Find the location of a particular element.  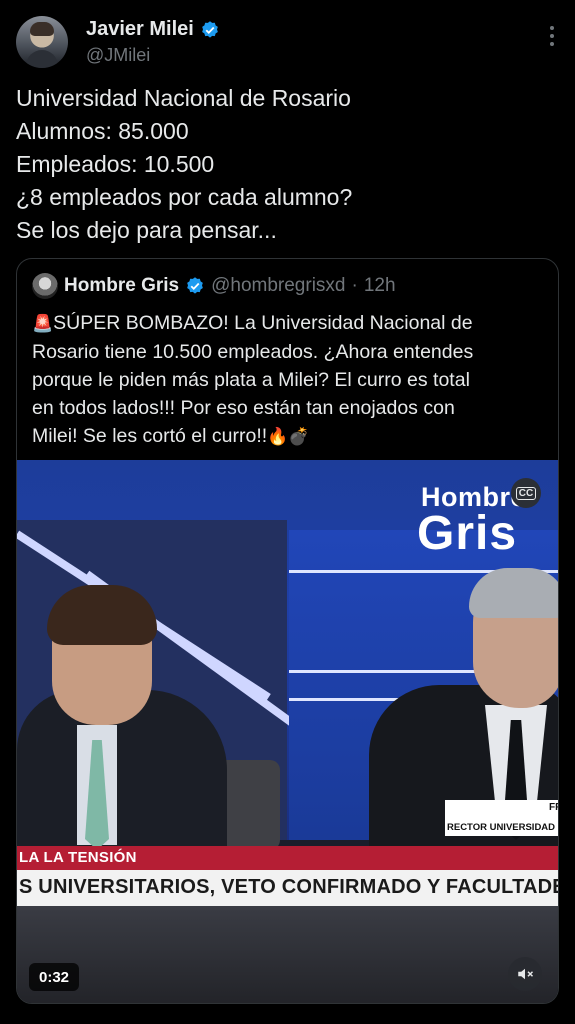

tweet-line: Universidad Nacional de Rosario is located at coordinates (183, 98).